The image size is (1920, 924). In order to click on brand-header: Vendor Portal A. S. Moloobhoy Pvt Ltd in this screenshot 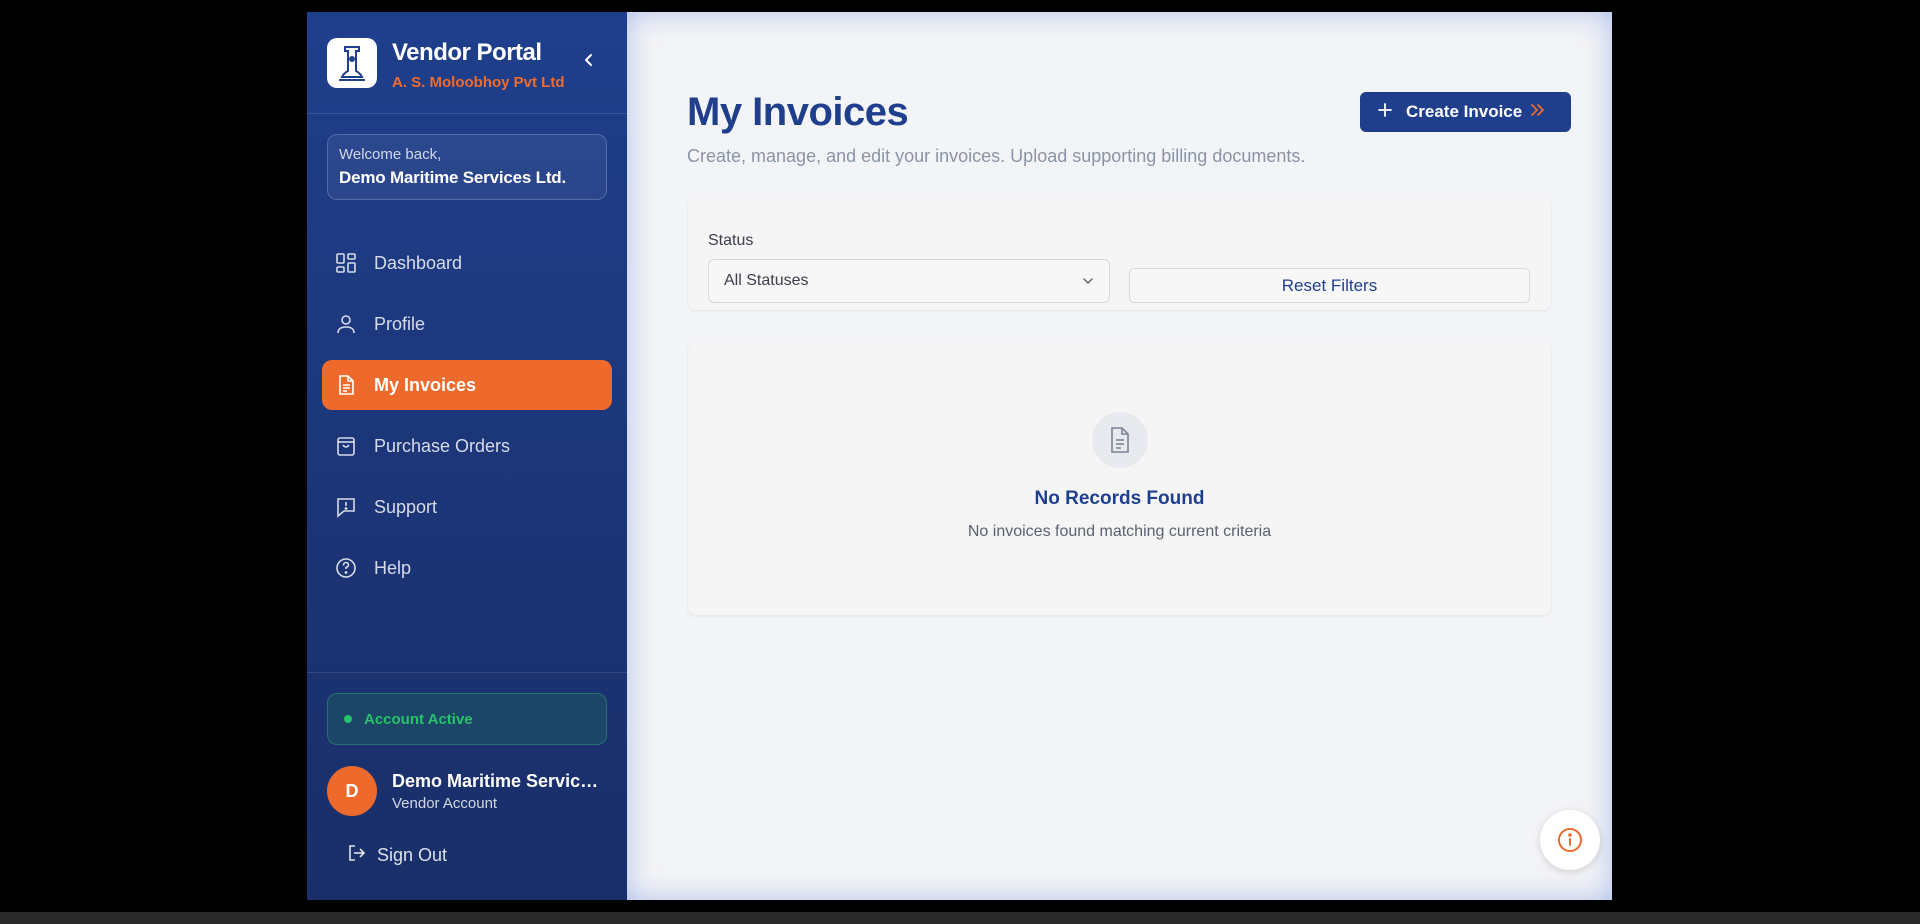, I will do `click(472, 66)`.